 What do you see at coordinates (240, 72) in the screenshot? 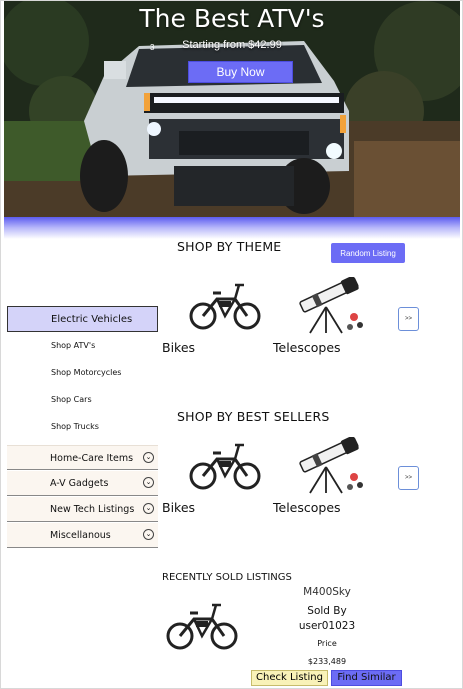
I see `buy-now-button: Buy Now` at bounding box center [240, 72].